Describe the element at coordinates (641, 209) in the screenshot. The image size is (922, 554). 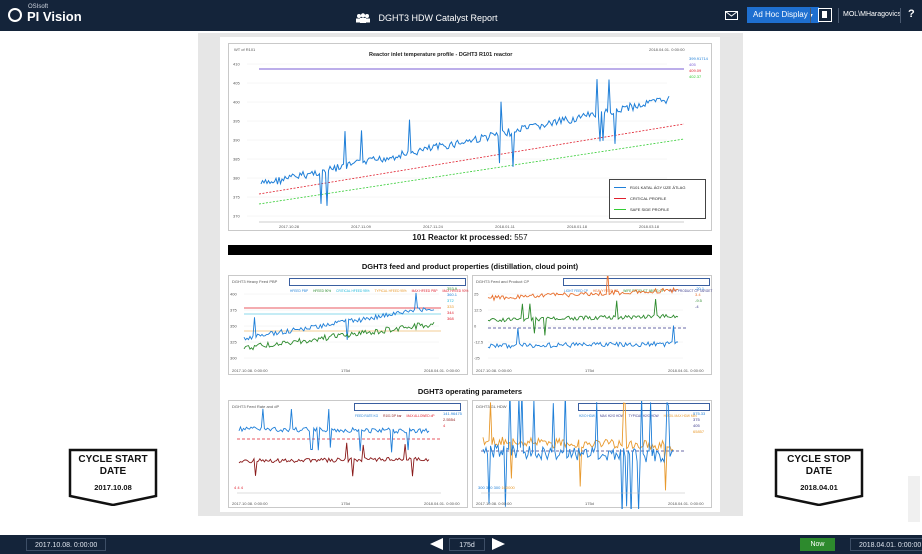
I see `legend-item: SAFE SIDE PROFILE` at that location.